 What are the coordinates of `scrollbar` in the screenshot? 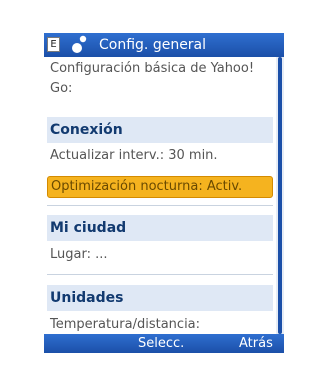 It's located at (280, 195).